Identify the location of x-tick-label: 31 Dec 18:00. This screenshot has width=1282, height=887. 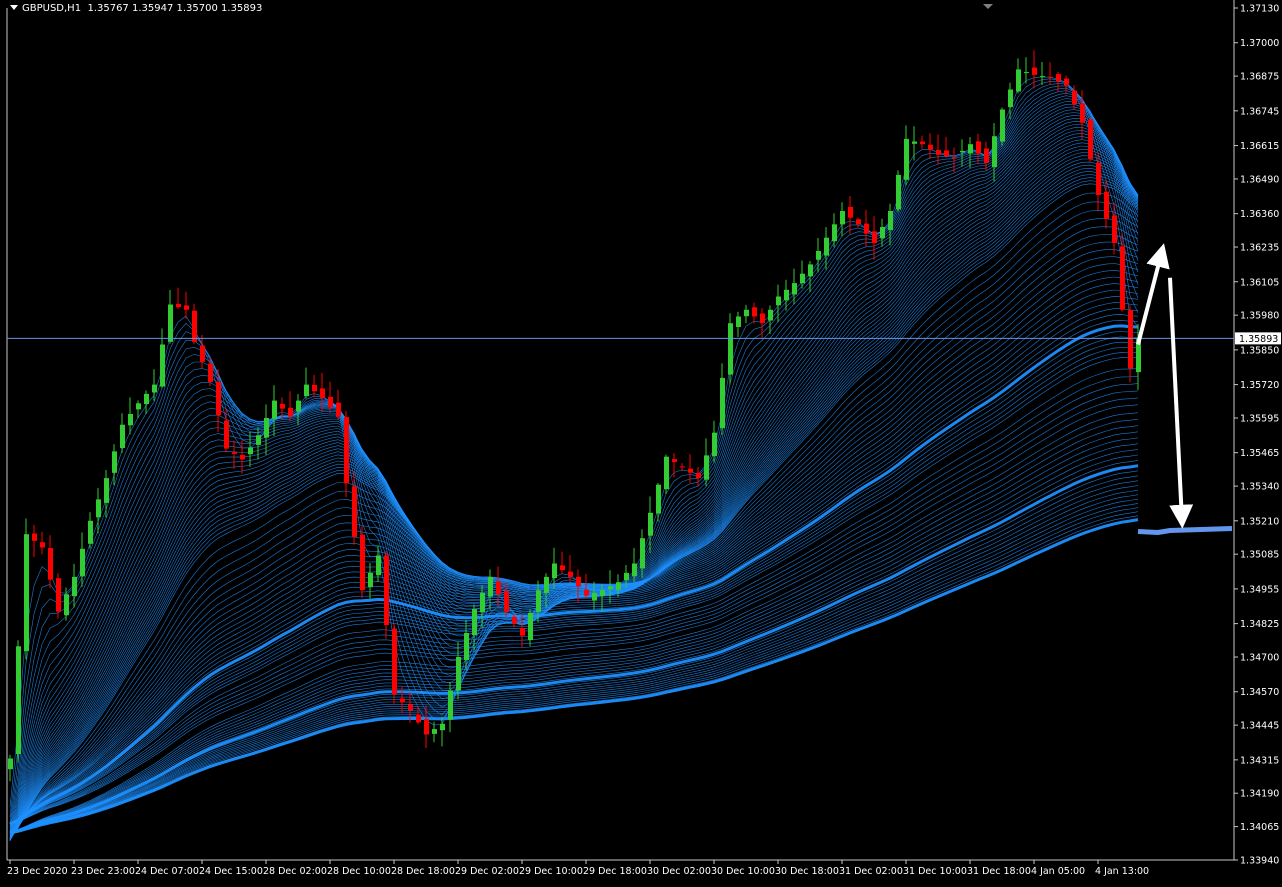
(999, 871).